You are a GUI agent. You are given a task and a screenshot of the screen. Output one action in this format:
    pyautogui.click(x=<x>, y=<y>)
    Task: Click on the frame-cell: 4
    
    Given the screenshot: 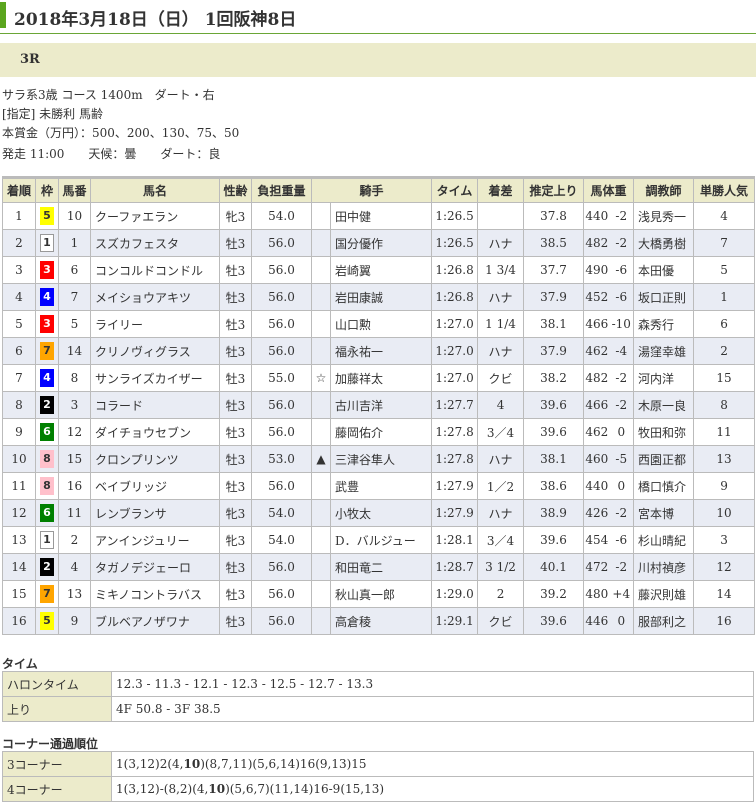 What is the action you would take?
    pyautogui.click(x=47, y=297)
    